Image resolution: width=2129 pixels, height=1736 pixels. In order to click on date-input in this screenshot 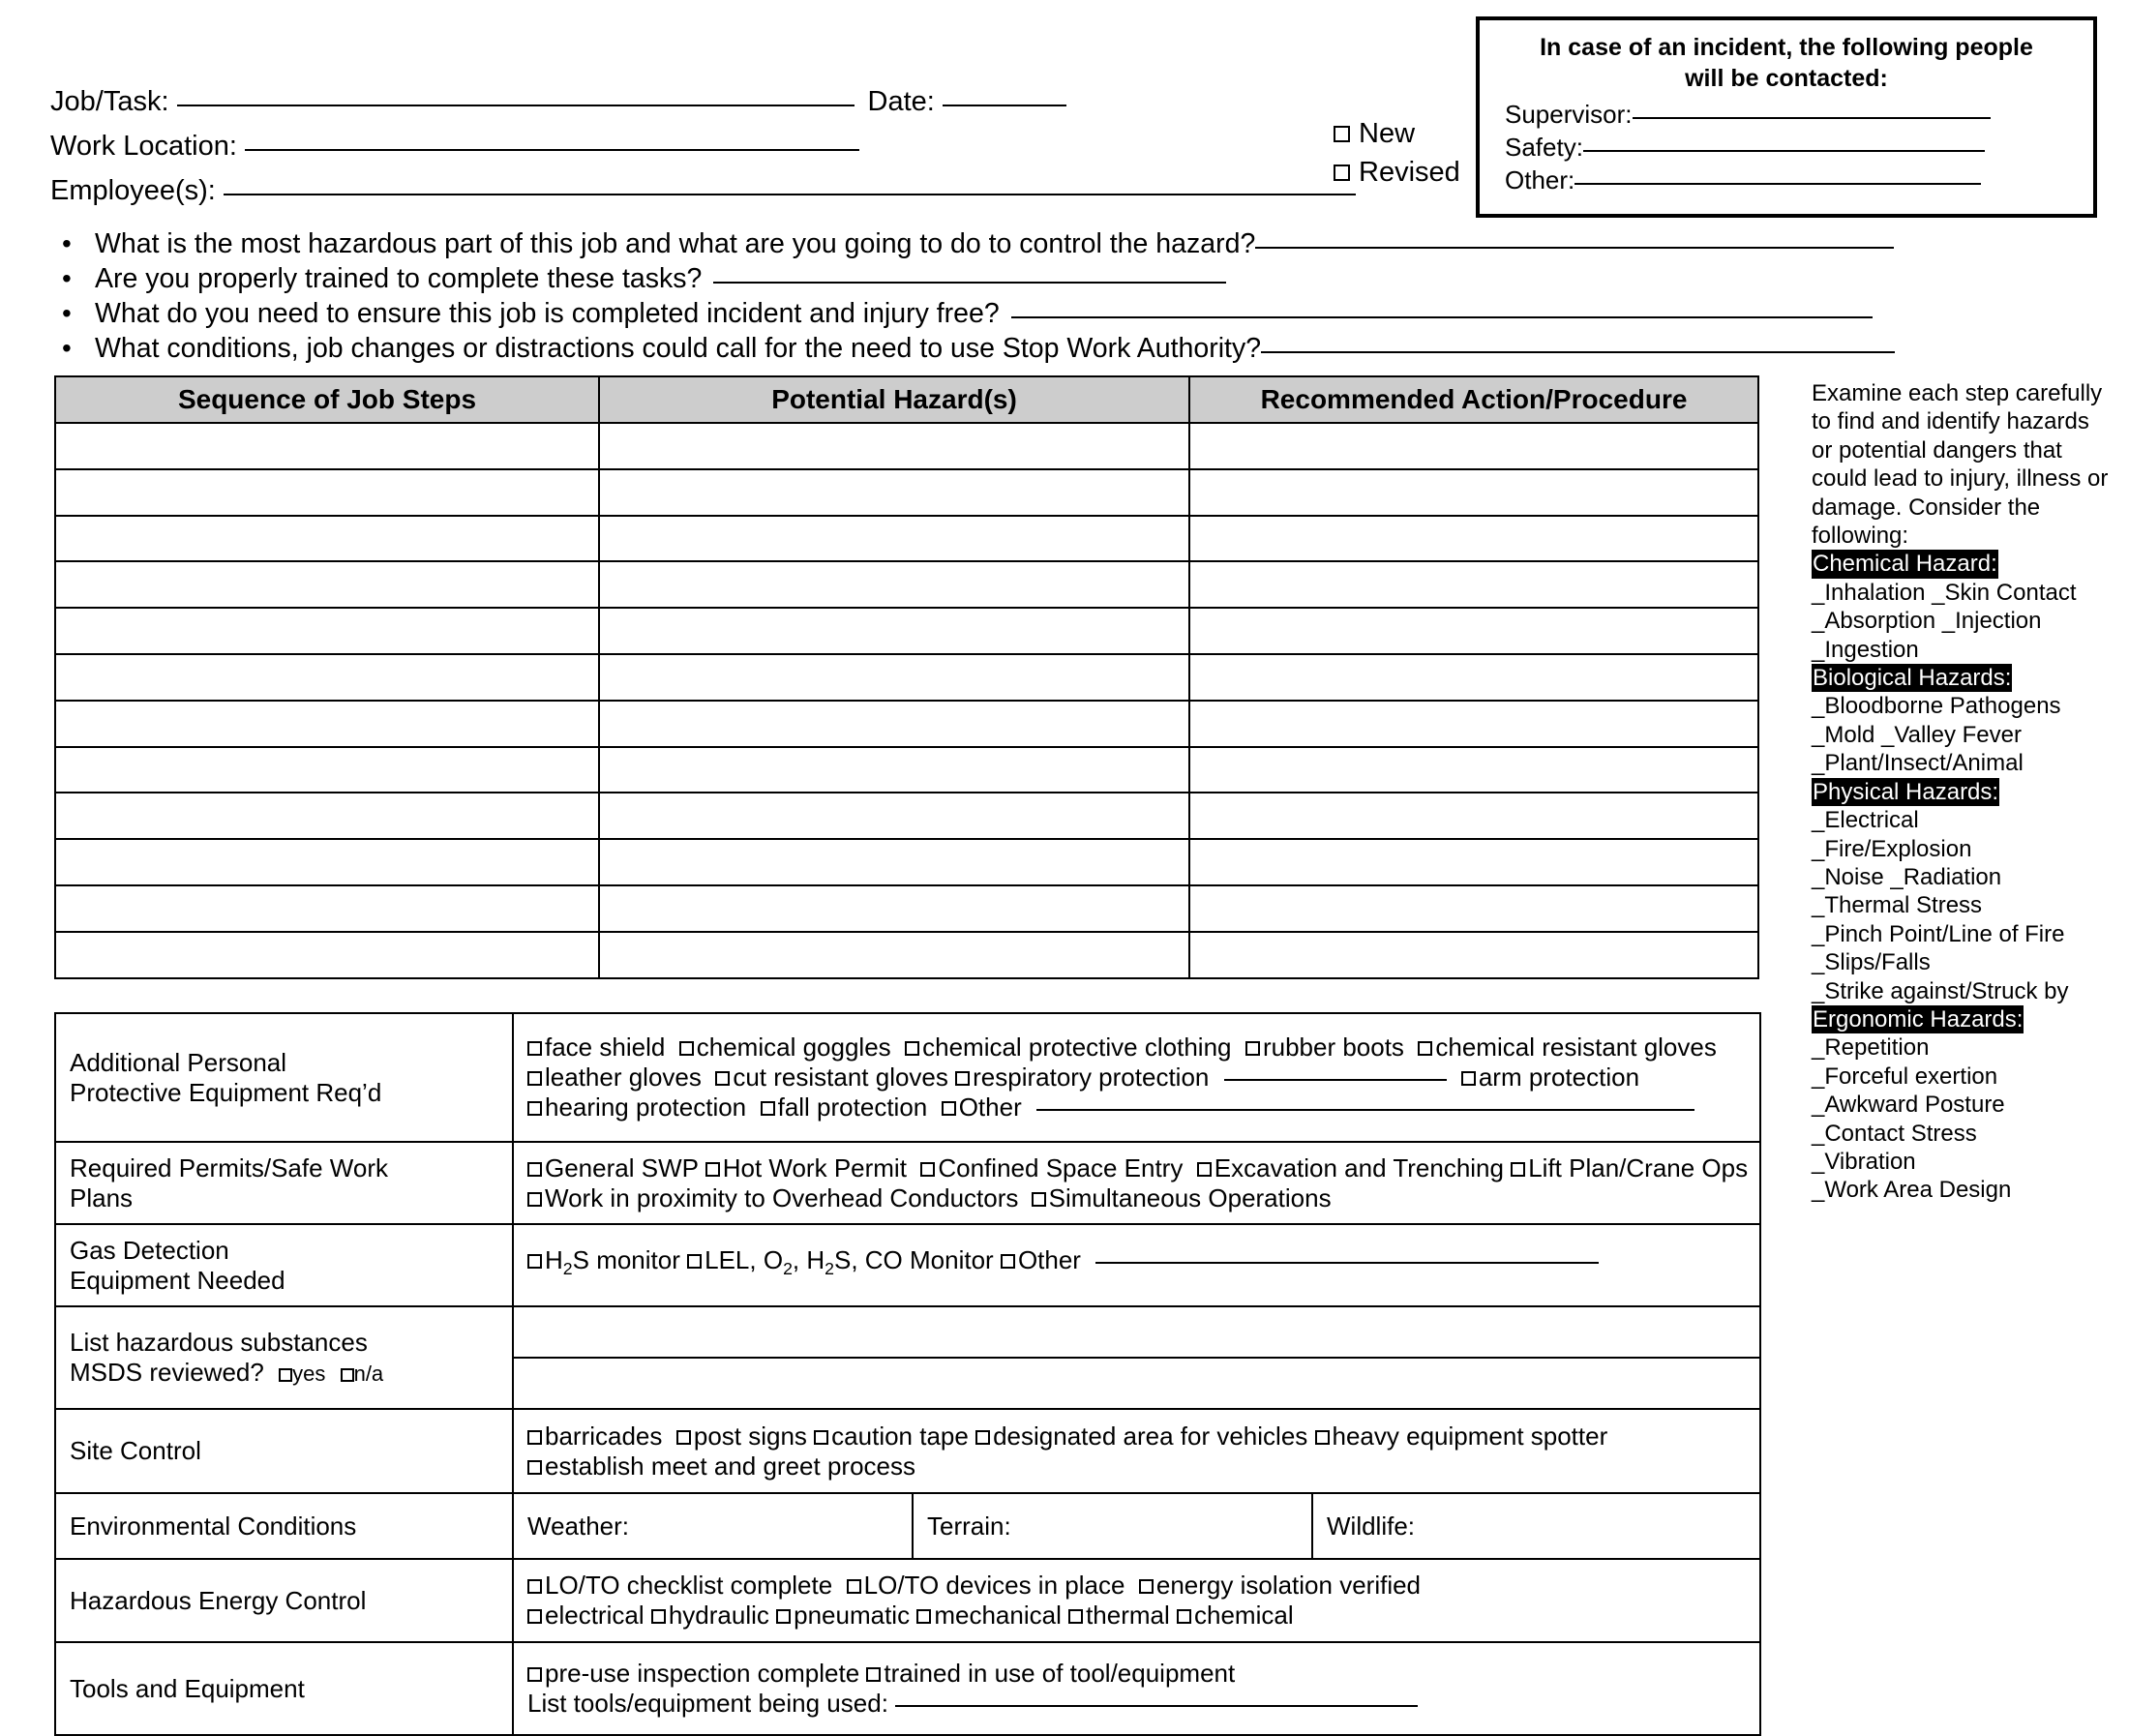, I will do `click(1004, 105)`.